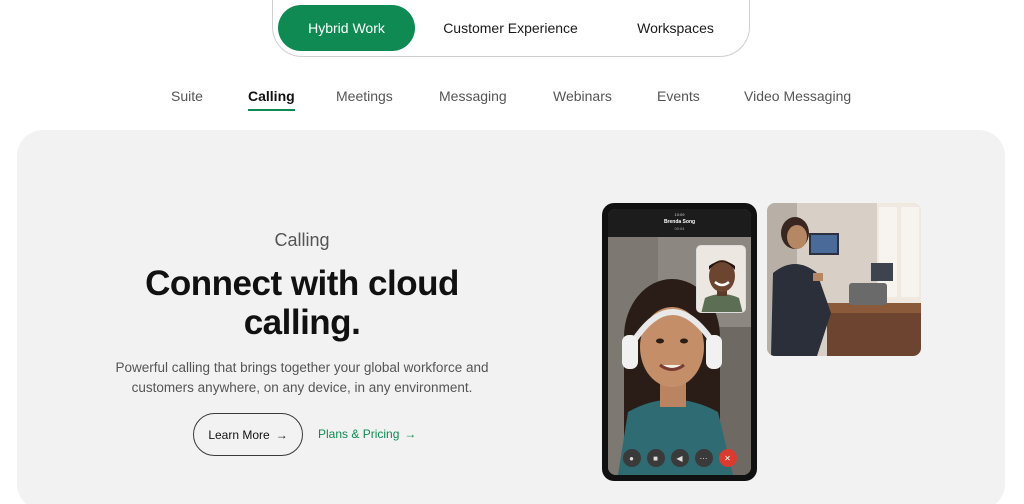  What do you see at coordinates (346, 28) in the screenshot?
I see `segment-hybrid-work: Hybrid Work` at bounding box center [346, 28].